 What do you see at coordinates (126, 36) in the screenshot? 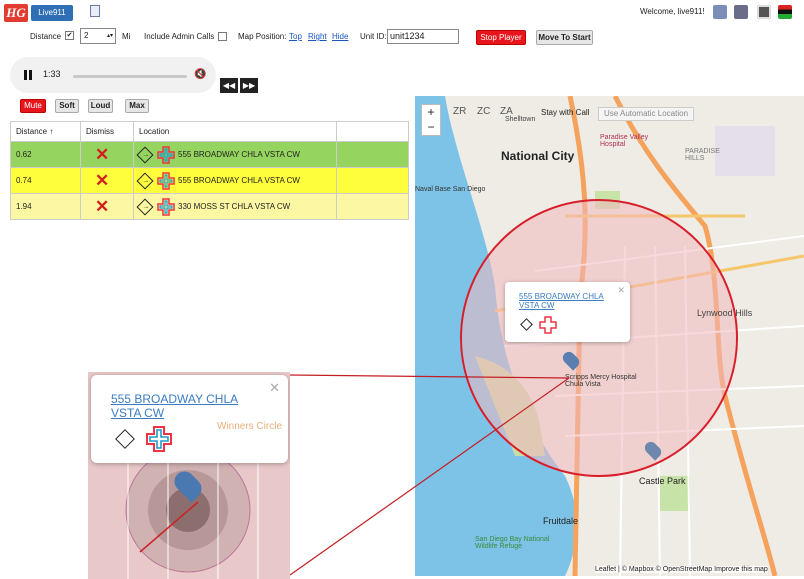
I see `distance-unit: Mi` at bounding box center [126, 36].